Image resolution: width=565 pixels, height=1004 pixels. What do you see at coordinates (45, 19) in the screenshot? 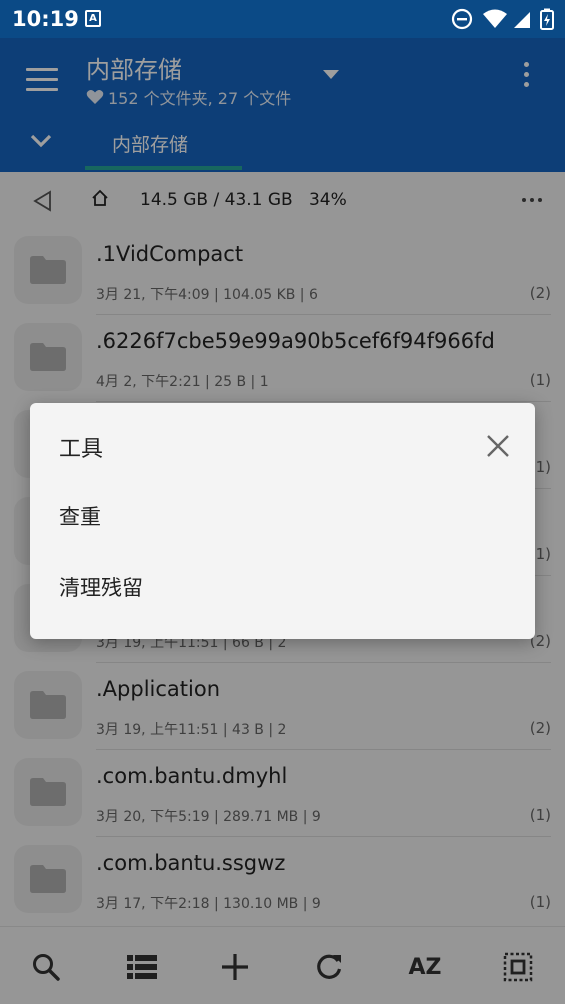
I see `status-time: 10:19` at bounding box center [45, 19].